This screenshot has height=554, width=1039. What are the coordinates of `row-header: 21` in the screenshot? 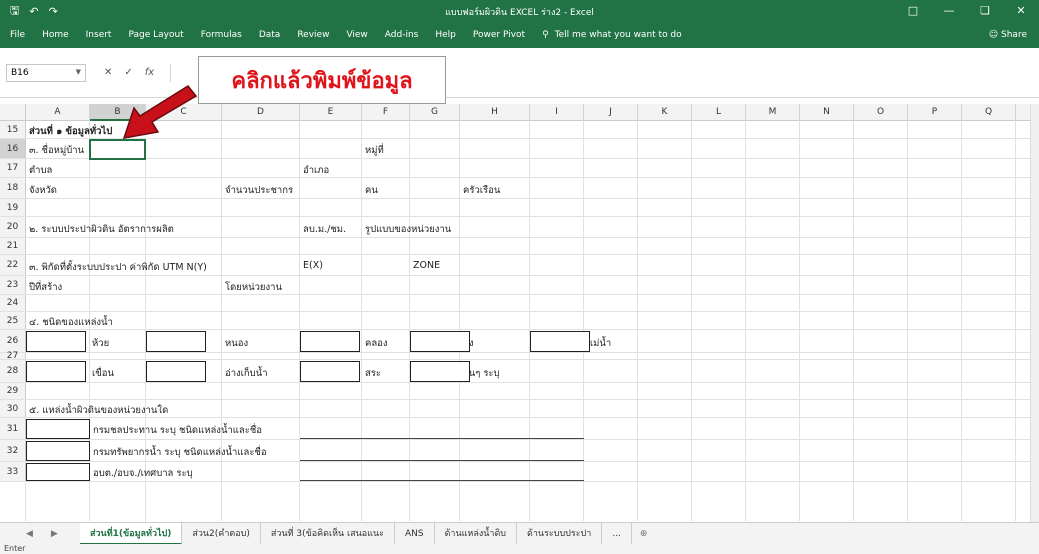 It's located at (13, 246).